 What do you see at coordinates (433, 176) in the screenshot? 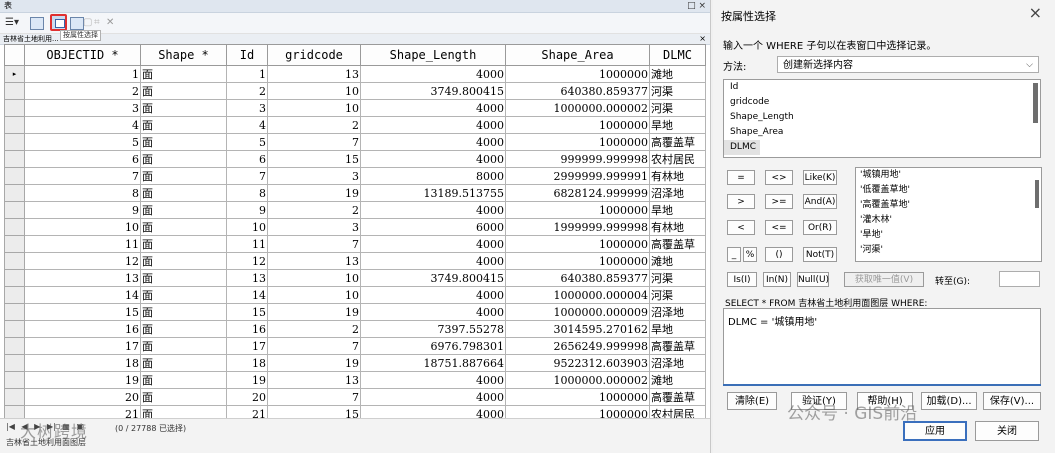
I see `table-cell: 8000` at bounding box center [433, 176].